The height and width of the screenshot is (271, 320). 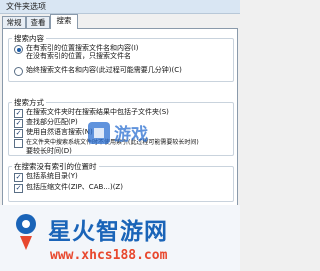 I want to click on check-include-subfolders: ✓ 在搜索文件夹时在搜索结果中包括子文件夹(S), so click(x=91, y=113).